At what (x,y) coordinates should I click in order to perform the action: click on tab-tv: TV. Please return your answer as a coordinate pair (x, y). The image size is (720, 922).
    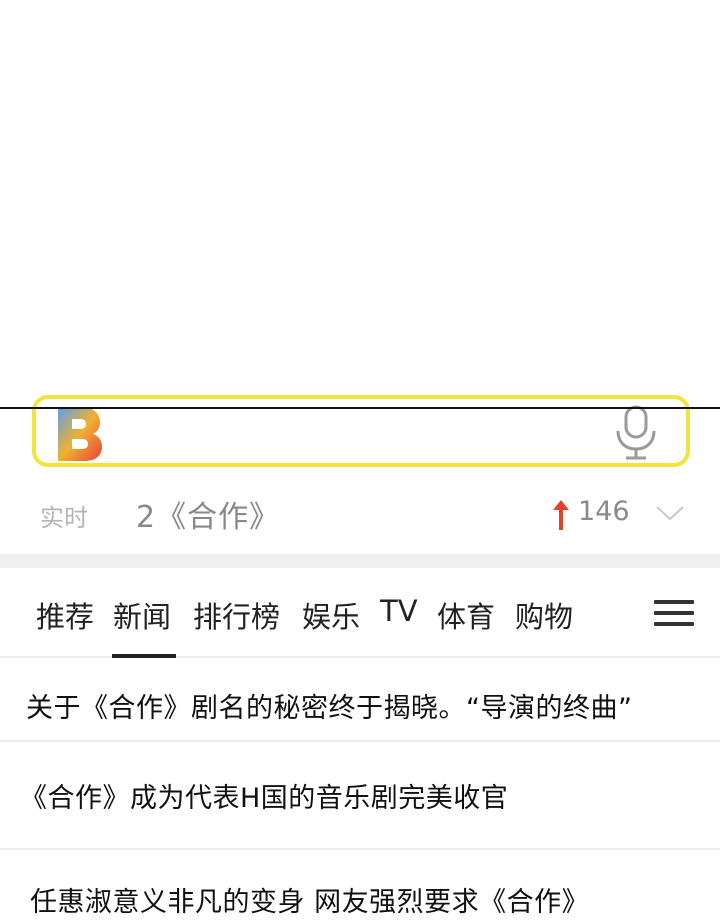
    Looking at the image, I should click on (399, 611).